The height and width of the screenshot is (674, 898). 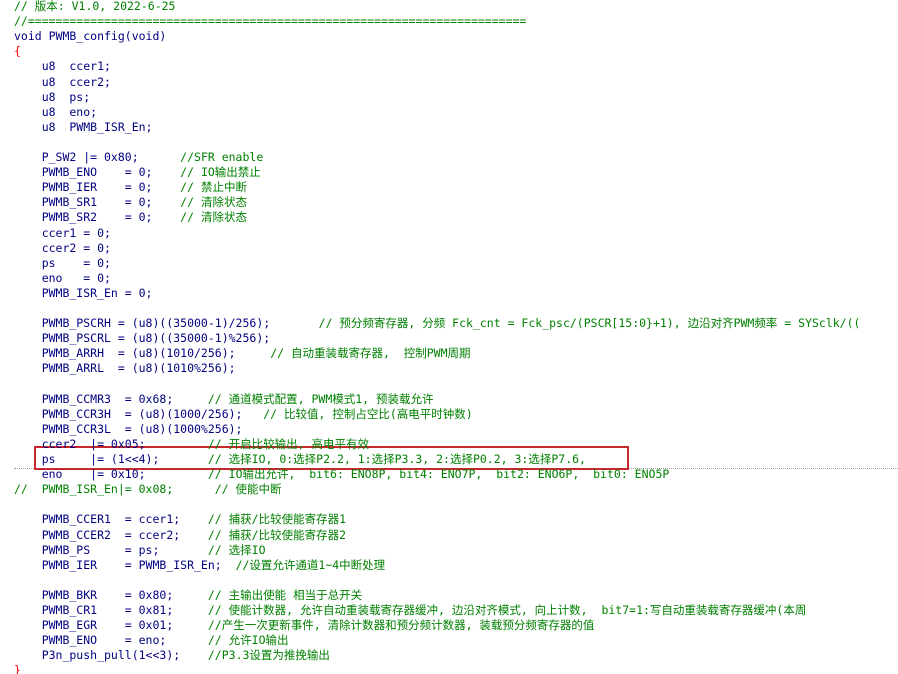 What do you see at coordinates (142, 353) in the screenshot?
I see `code-text: PWMB_ARRH = (u8)(1010/256);` at bounding box center [142, 353].